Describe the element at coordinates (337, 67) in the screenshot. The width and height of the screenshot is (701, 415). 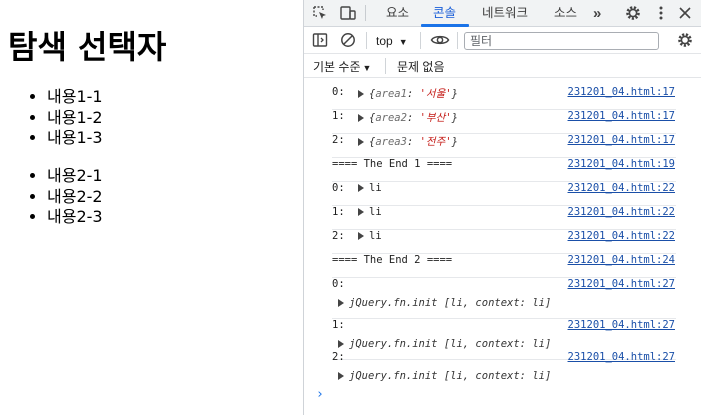
I see `log-levels-label: 기본 수준` at that location.